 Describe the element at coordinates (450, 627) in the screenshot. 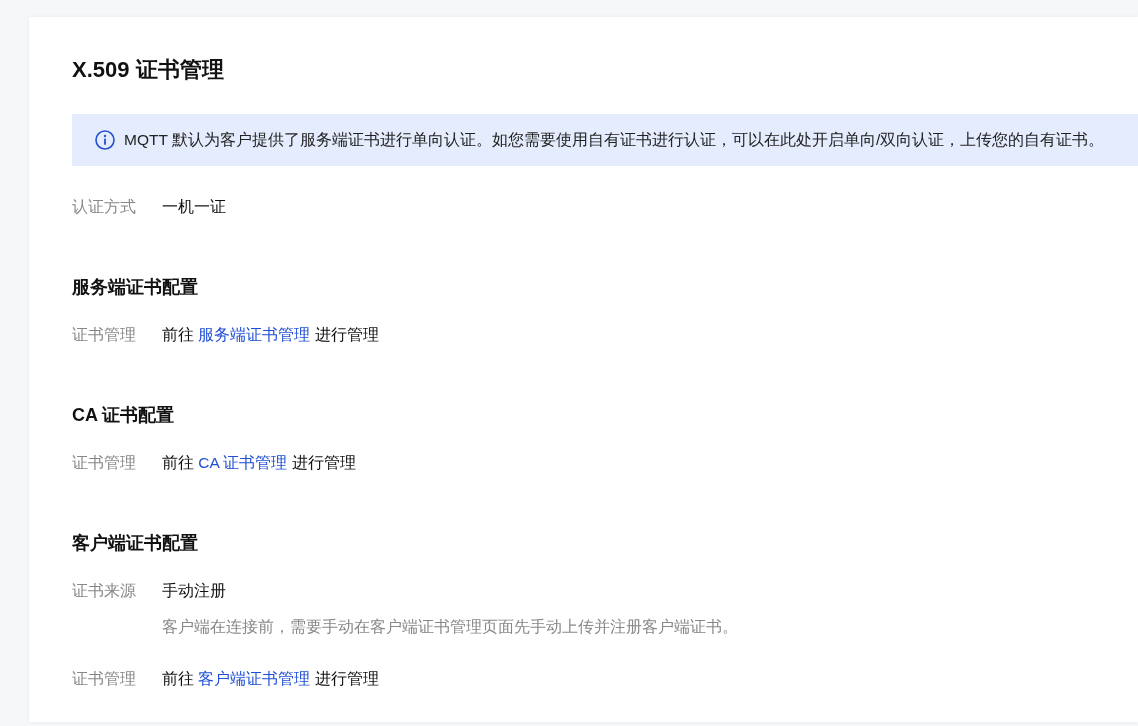

I see `field-hint: 客户端在连接前，需要手动在客户端证书管理页面先手动上传并注册客户端证书。` at that location.